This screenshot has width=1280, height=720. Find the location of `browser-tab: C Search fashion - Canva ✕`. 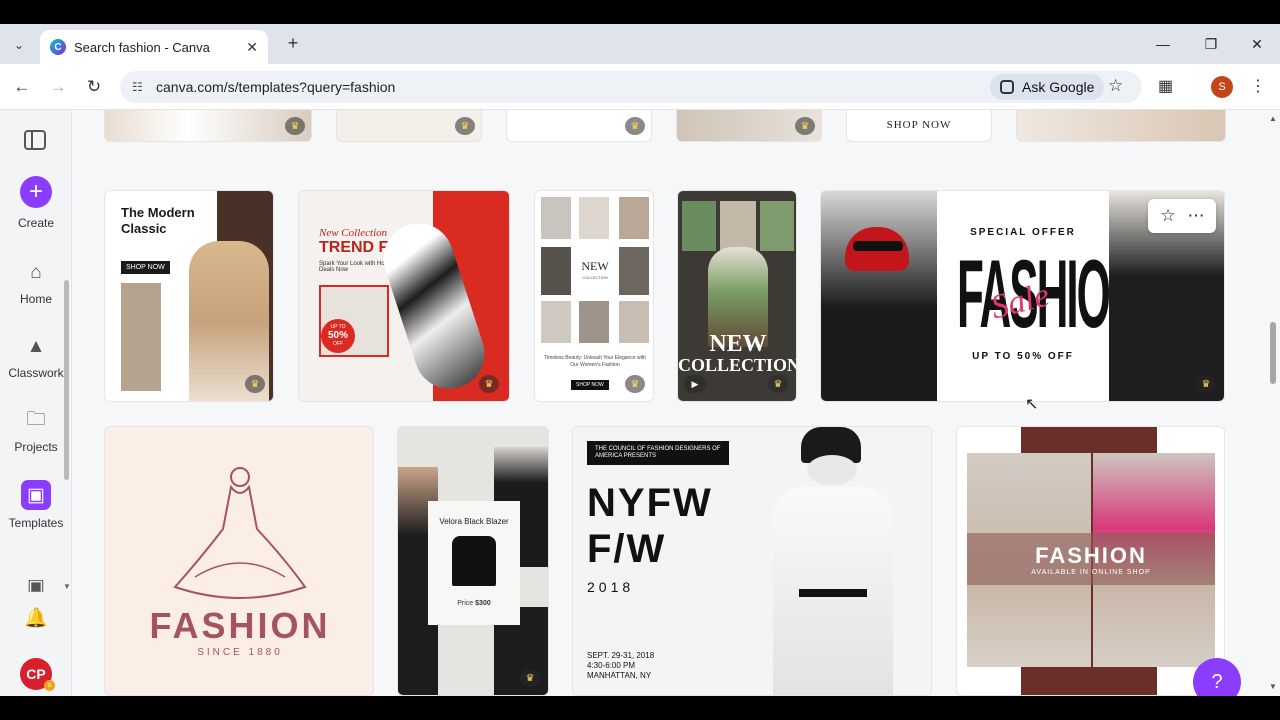

browser-tab: C Search fashion - Canva ✕ is located at coordinates (154, 47).